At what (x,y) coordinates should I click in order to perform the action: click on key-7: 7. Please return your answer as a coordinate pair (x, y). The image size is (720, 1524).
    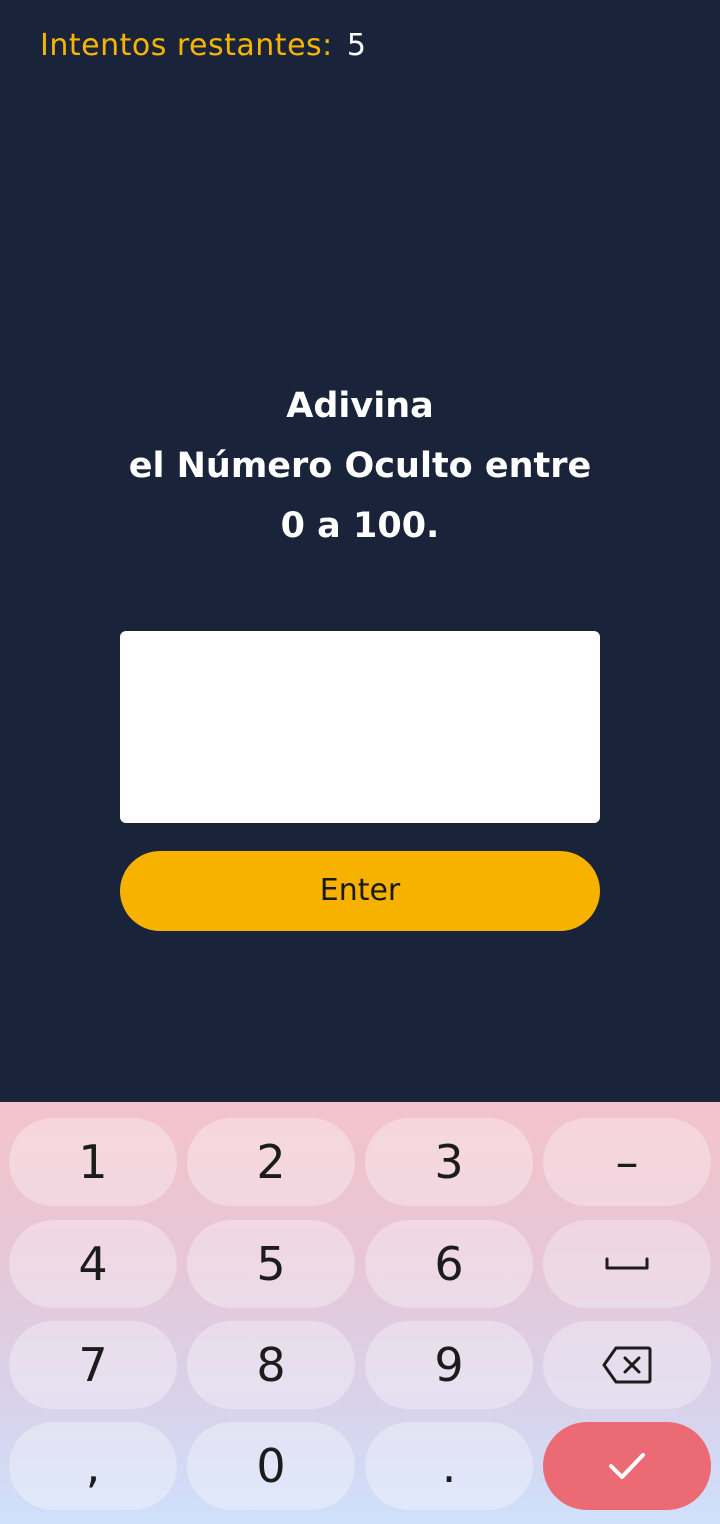
    Looking at the image, I should click on (93, 1365).